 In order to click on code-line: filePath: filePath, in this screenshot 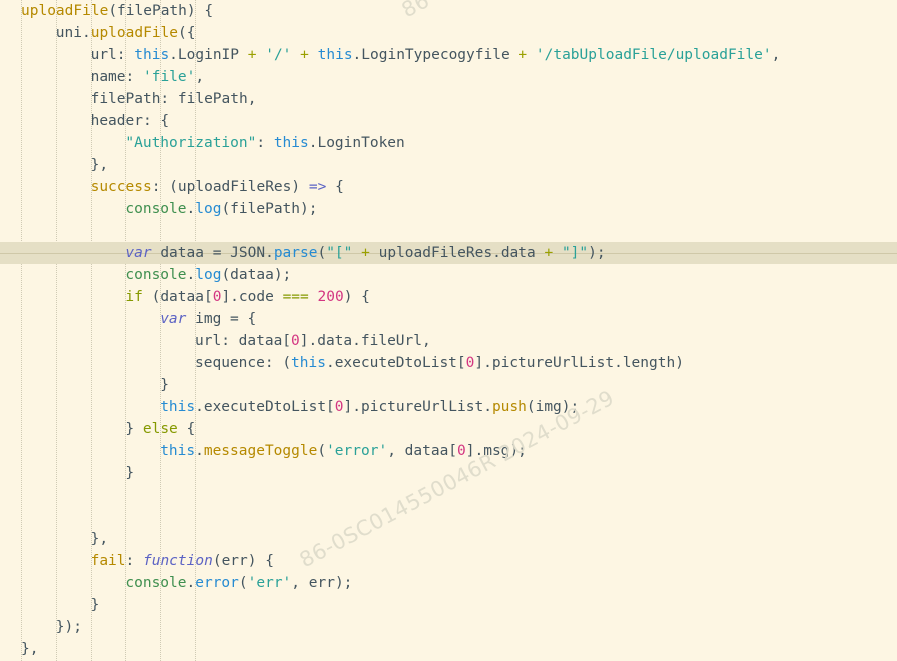, I will do `click(448, 99)`.